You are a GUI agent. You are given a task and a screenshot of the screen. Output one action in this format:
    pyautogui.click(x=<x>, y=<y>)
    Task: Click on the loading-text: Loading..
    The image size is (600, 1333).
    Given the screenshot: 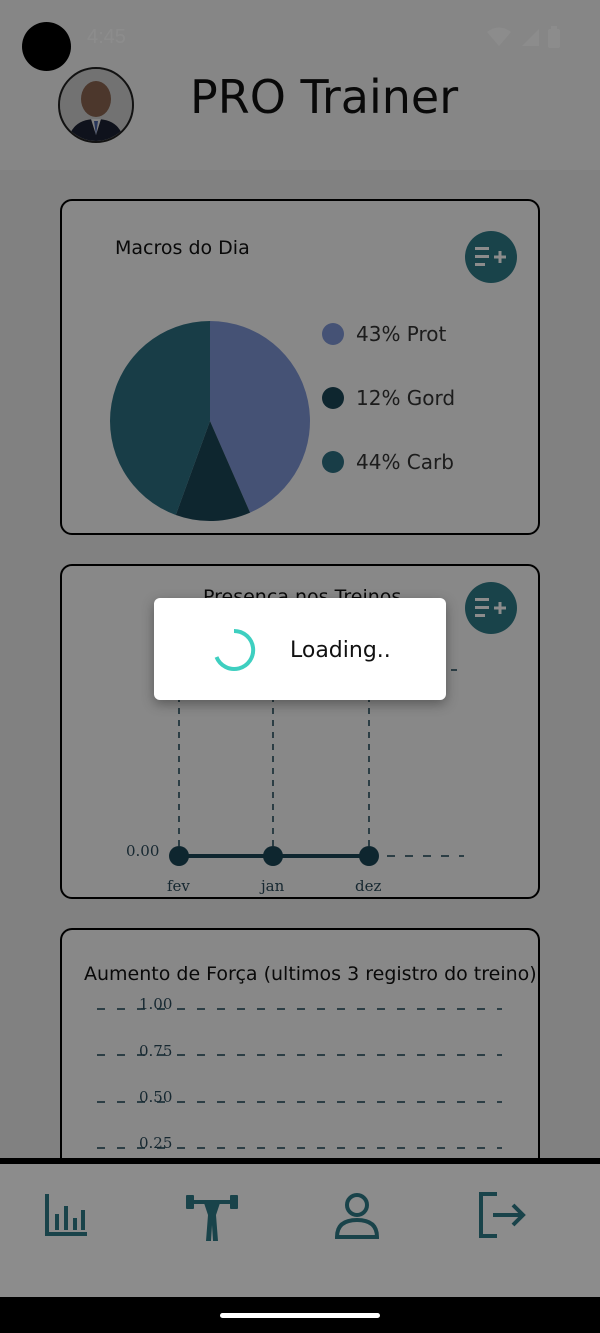 What is the action you would take?
    pyautogui.click(x=340, y=650)
    